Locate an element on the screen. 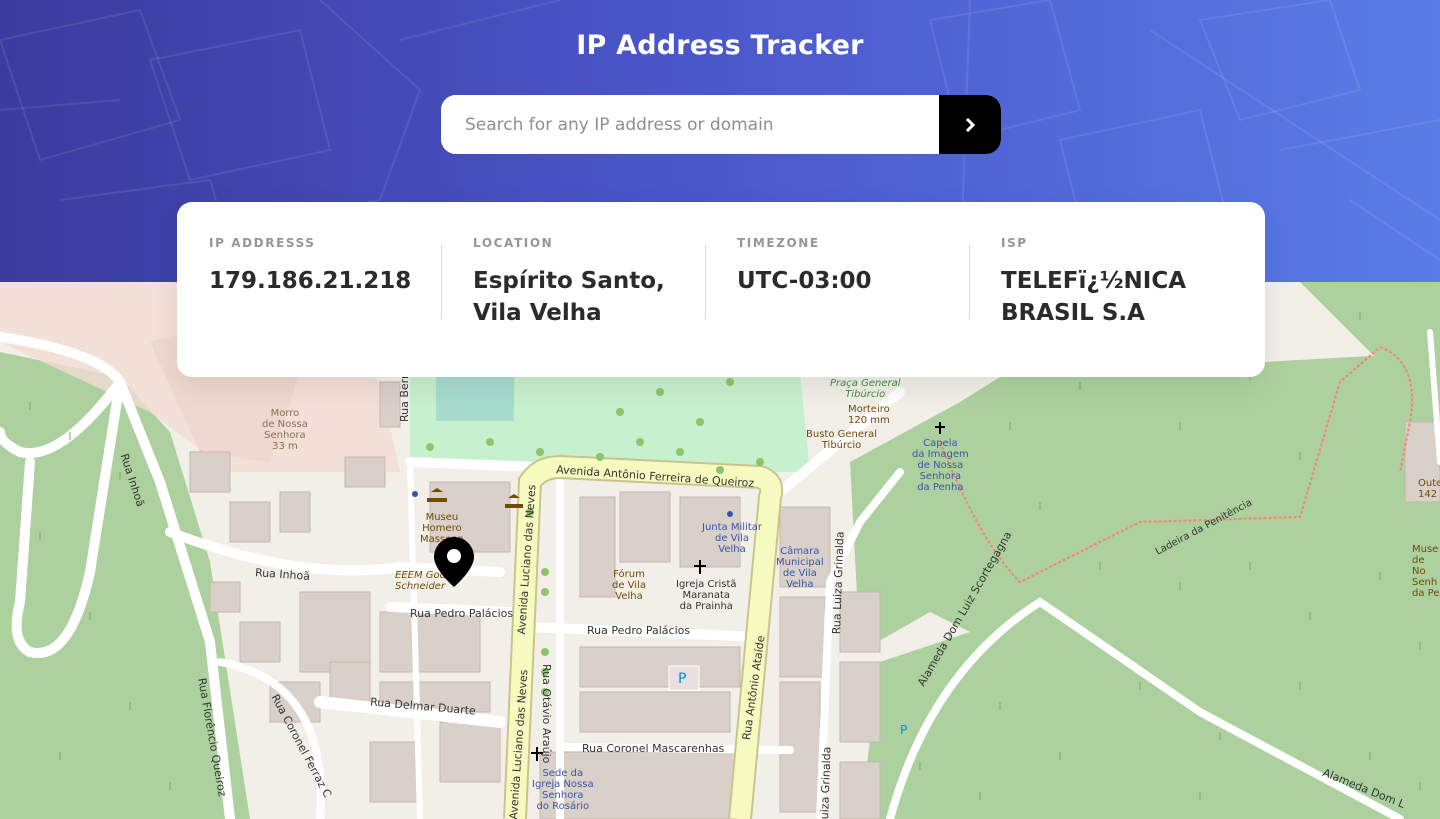 The image size is (1440, 819). map-label-praca: Praça General Tibúrcio is located at coordinates (865, 389).